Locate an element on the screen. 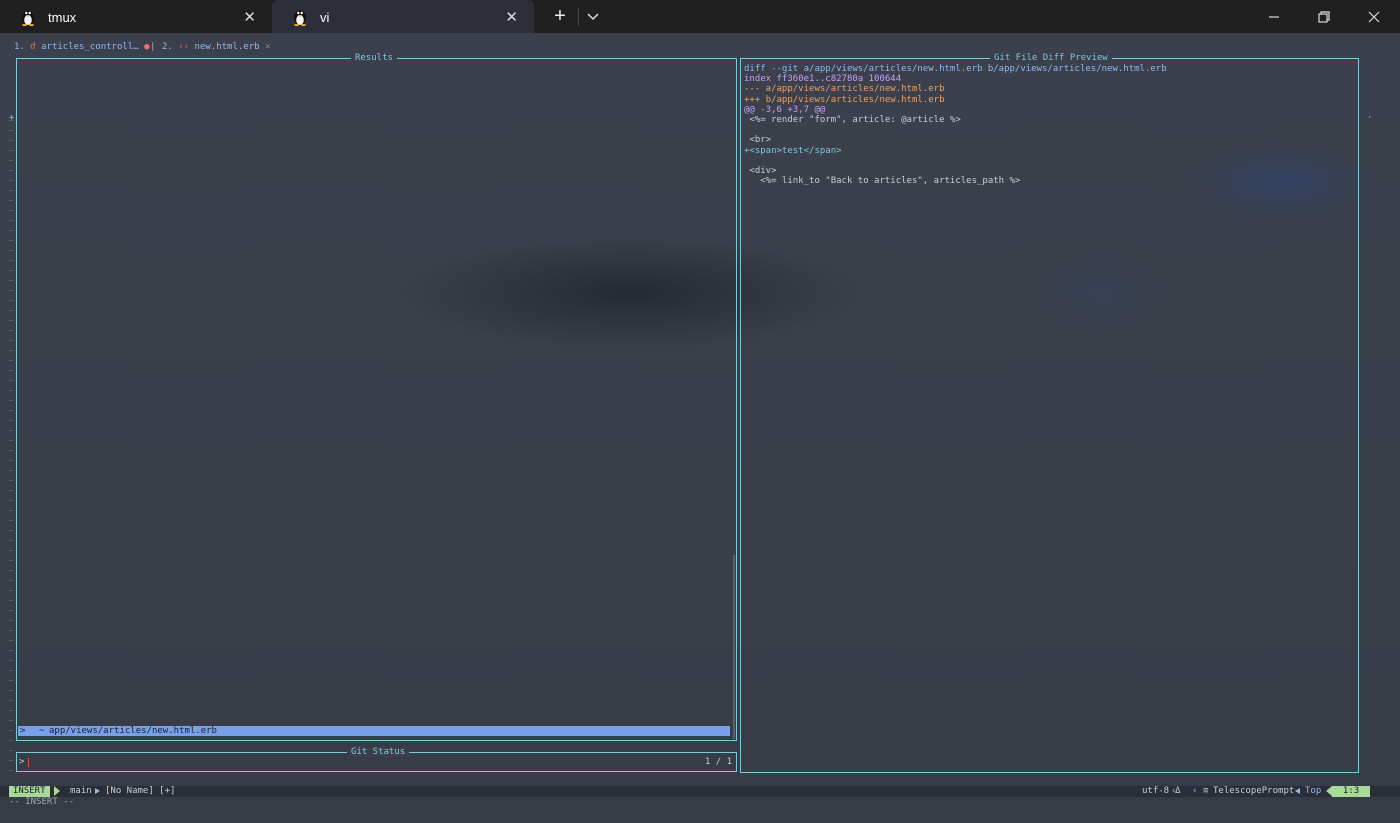  restore-icon is located at coordinates (1324, 16).